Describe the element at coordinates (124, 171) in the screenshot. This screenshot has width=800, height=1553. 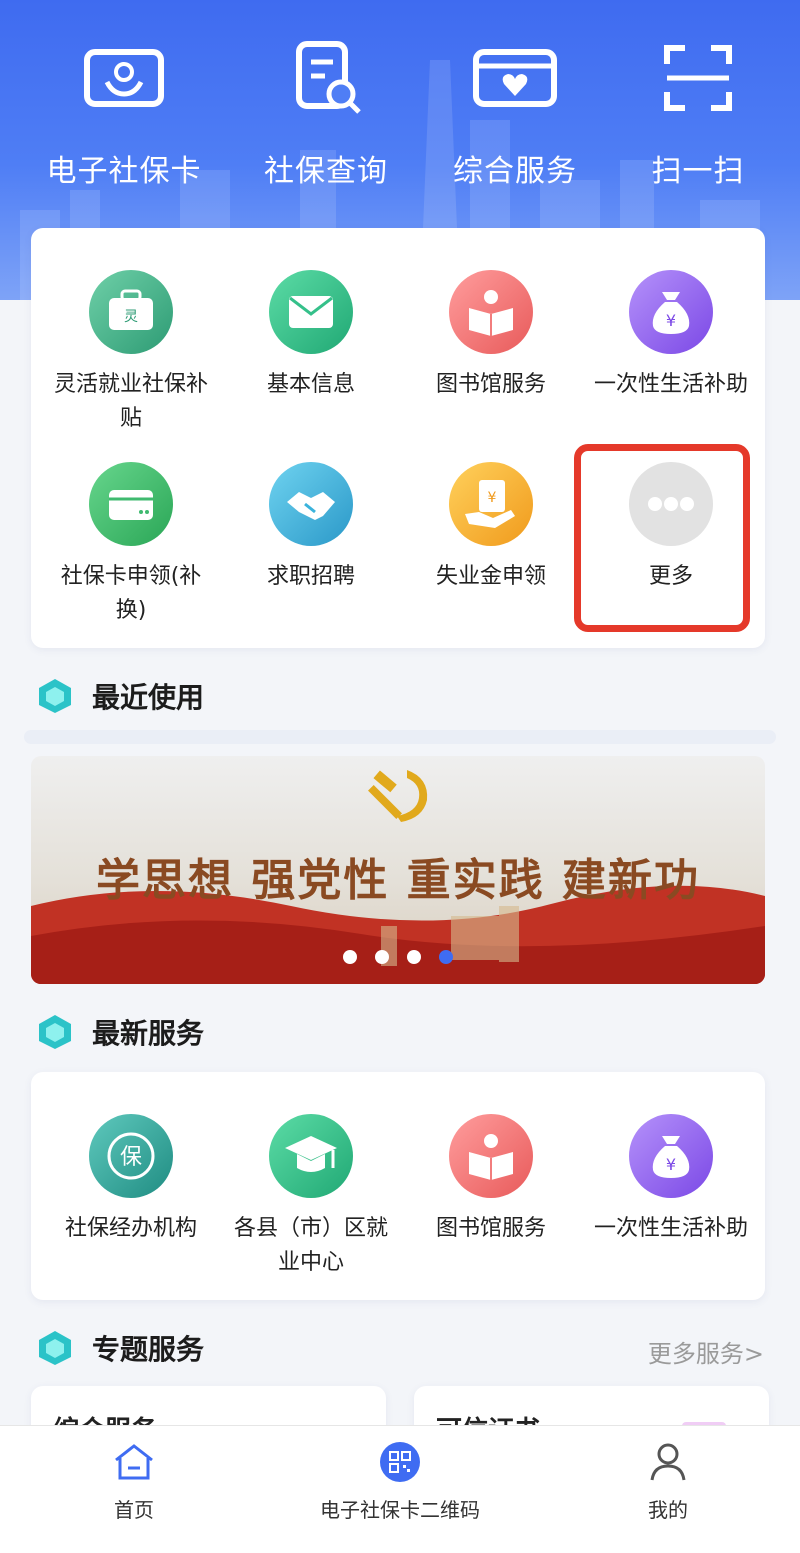
I see `quick-label: 电子社保卡` at that location.